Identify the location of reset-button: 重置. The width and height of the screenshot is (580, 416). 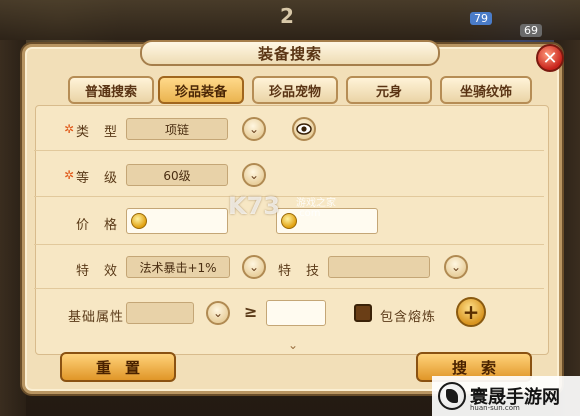
(118, 367).